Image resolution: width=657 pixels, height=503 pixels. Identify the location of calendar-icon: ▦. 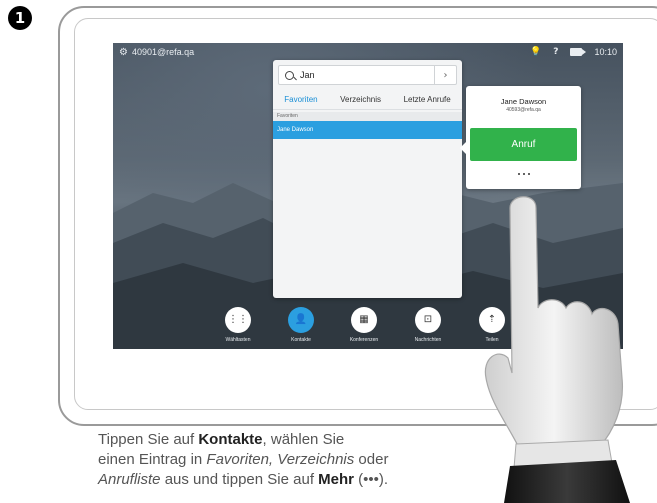
(364, 319).